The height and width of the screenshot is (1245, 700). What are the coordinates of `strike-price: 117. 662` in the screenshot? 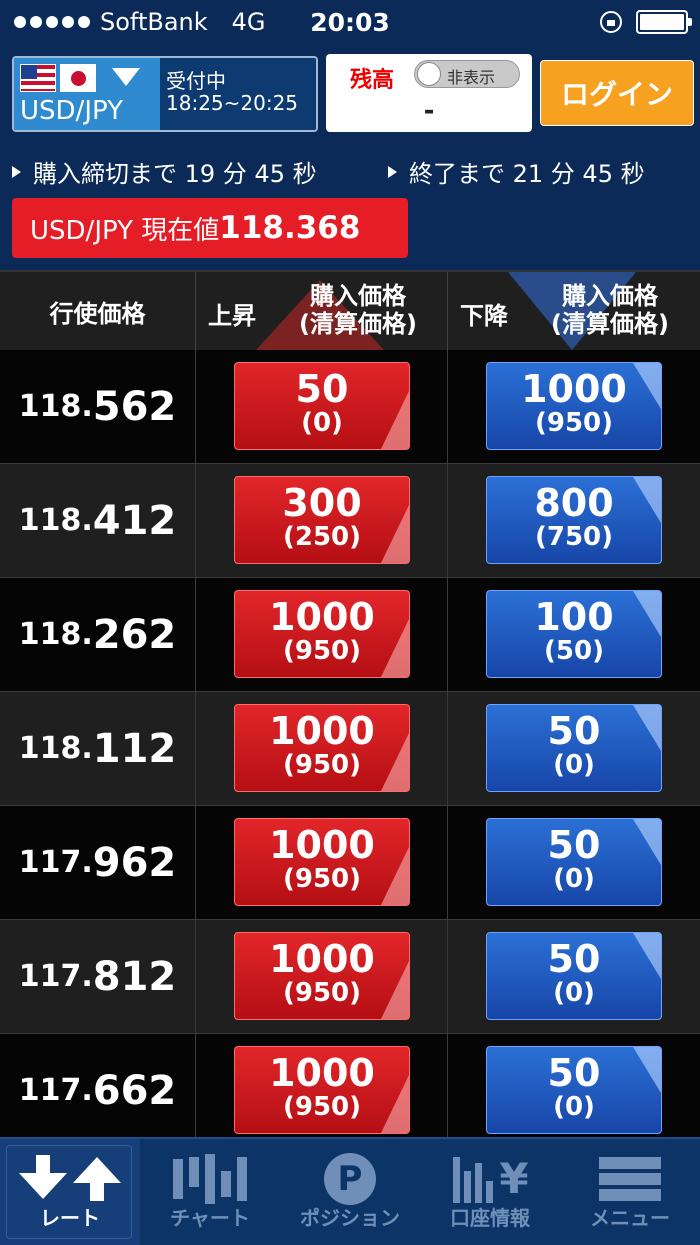 It's located at (98, 1090).